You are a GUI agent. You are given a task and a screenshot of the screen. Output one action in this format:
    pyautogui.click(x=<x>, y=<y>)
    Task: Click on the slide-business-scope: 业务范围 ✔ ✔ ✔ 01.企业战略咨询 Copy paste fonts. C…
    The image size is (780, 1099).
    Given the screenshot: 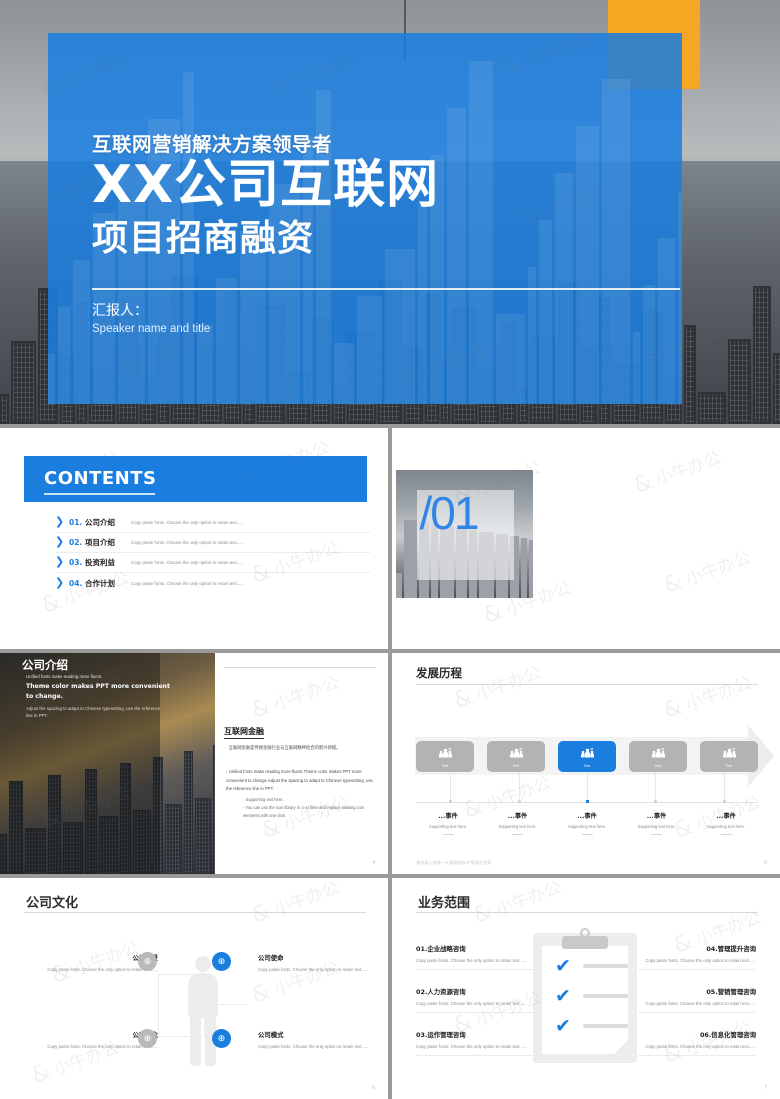 What is the action you would take?
    pyautogui.click(x=586, y=988)
    